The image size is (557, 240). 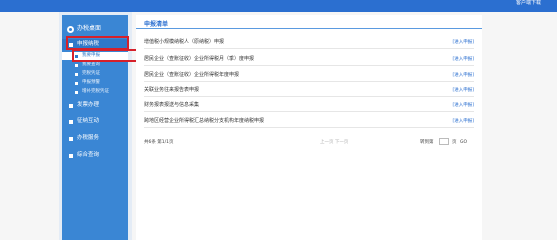 I want to click on client-download-link: 客户端下载, so click(x=528, y=3).